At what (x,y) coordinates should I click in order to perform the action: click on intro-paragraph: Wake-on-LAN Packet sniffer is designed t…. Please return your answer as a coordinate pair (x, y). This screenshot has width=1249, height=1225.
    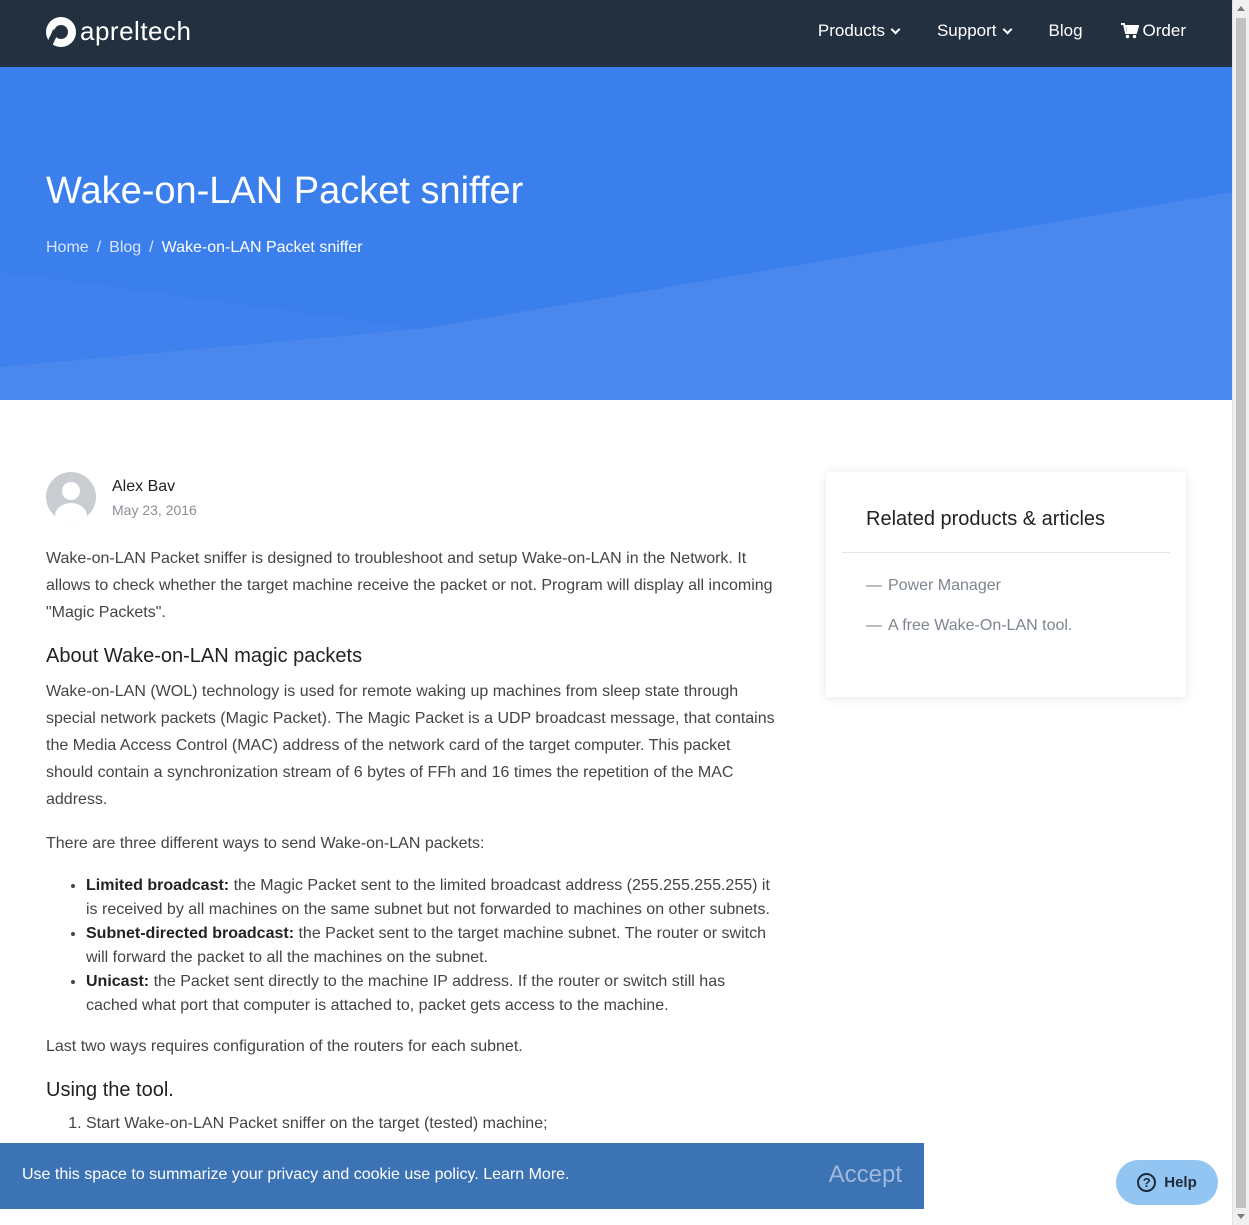
    Looking at the image, I should click on (409, 585).